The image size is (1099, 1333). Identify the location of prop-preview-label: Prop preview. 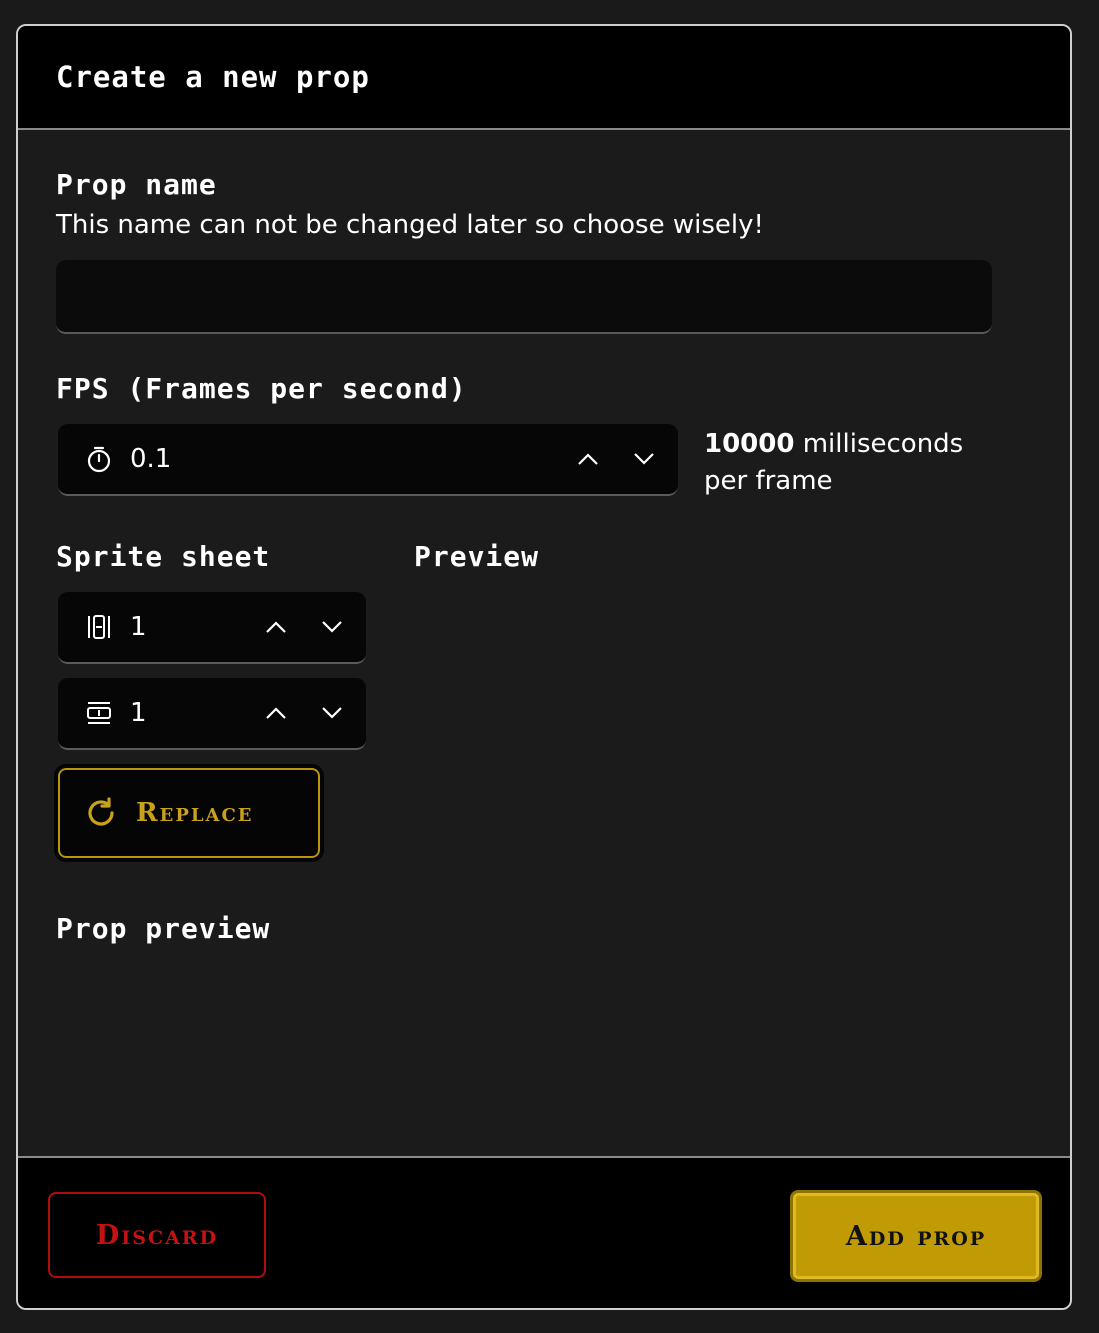
(163, 928).